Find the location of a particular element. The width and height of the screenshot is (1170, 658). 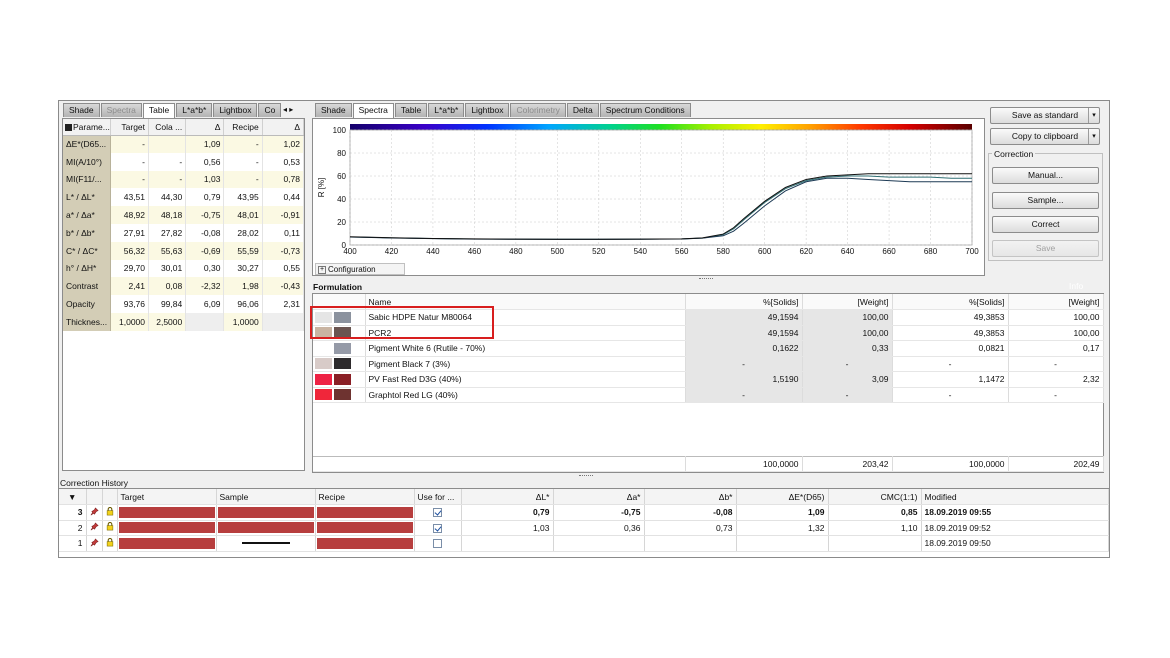

left-tab-shade: Shade is located at coordinates (81, 110).